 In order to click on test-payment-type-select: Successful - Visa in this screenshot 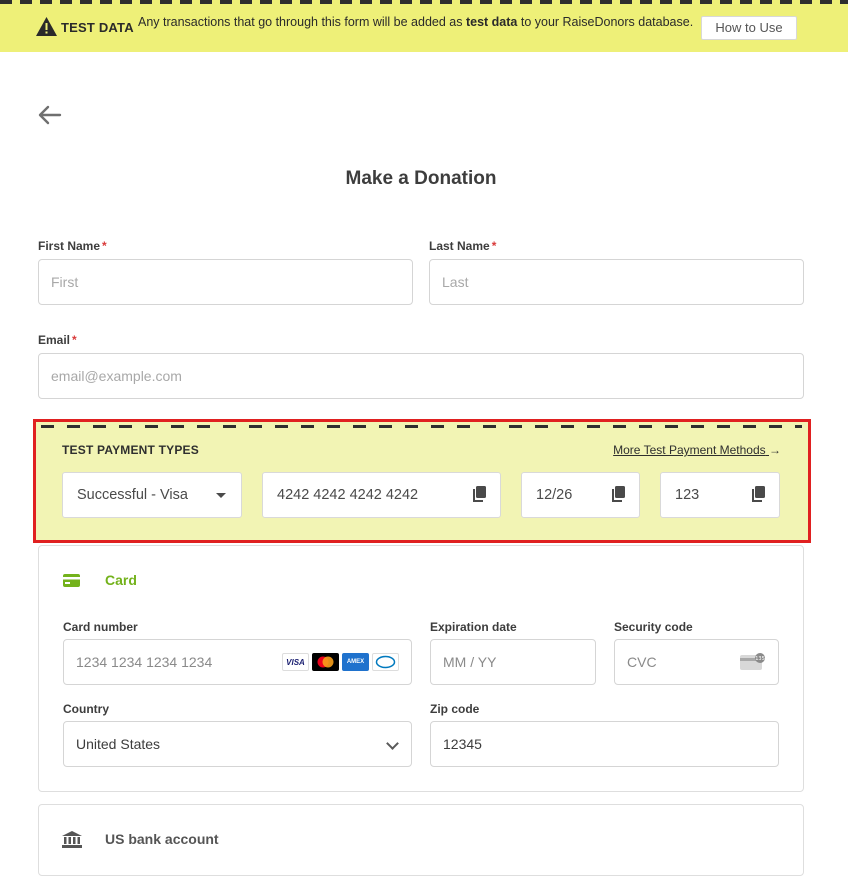, I will do `click(152, 495)`.